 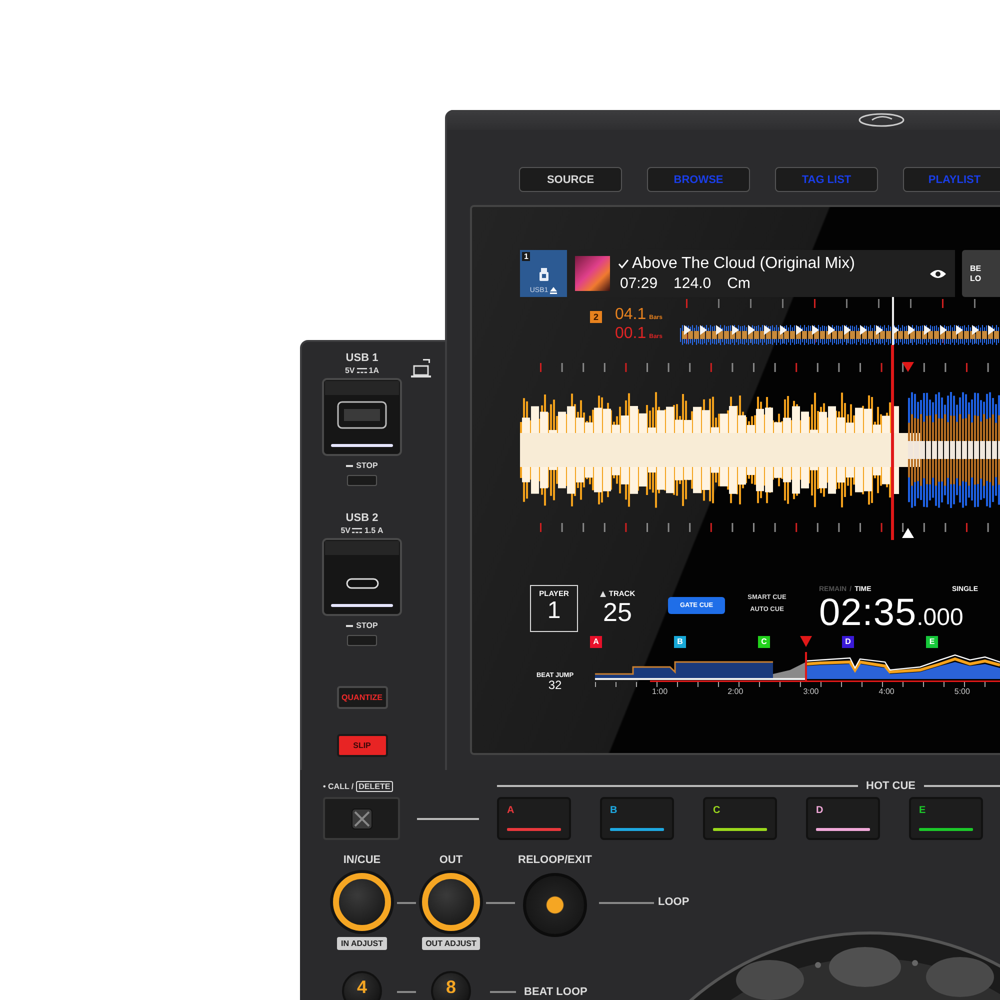 What do you see at coordinates (630, 334) in the screenshot?
I see `bar-count: 00.1` at bounding box center [630, 334].